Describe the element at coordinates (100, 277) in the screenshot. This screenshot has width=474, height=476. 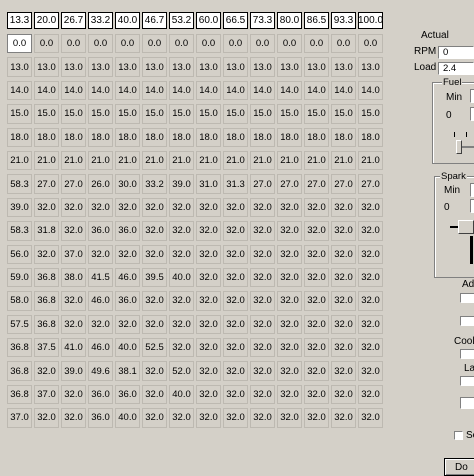
I see `table-cell: 41.5` at that location.